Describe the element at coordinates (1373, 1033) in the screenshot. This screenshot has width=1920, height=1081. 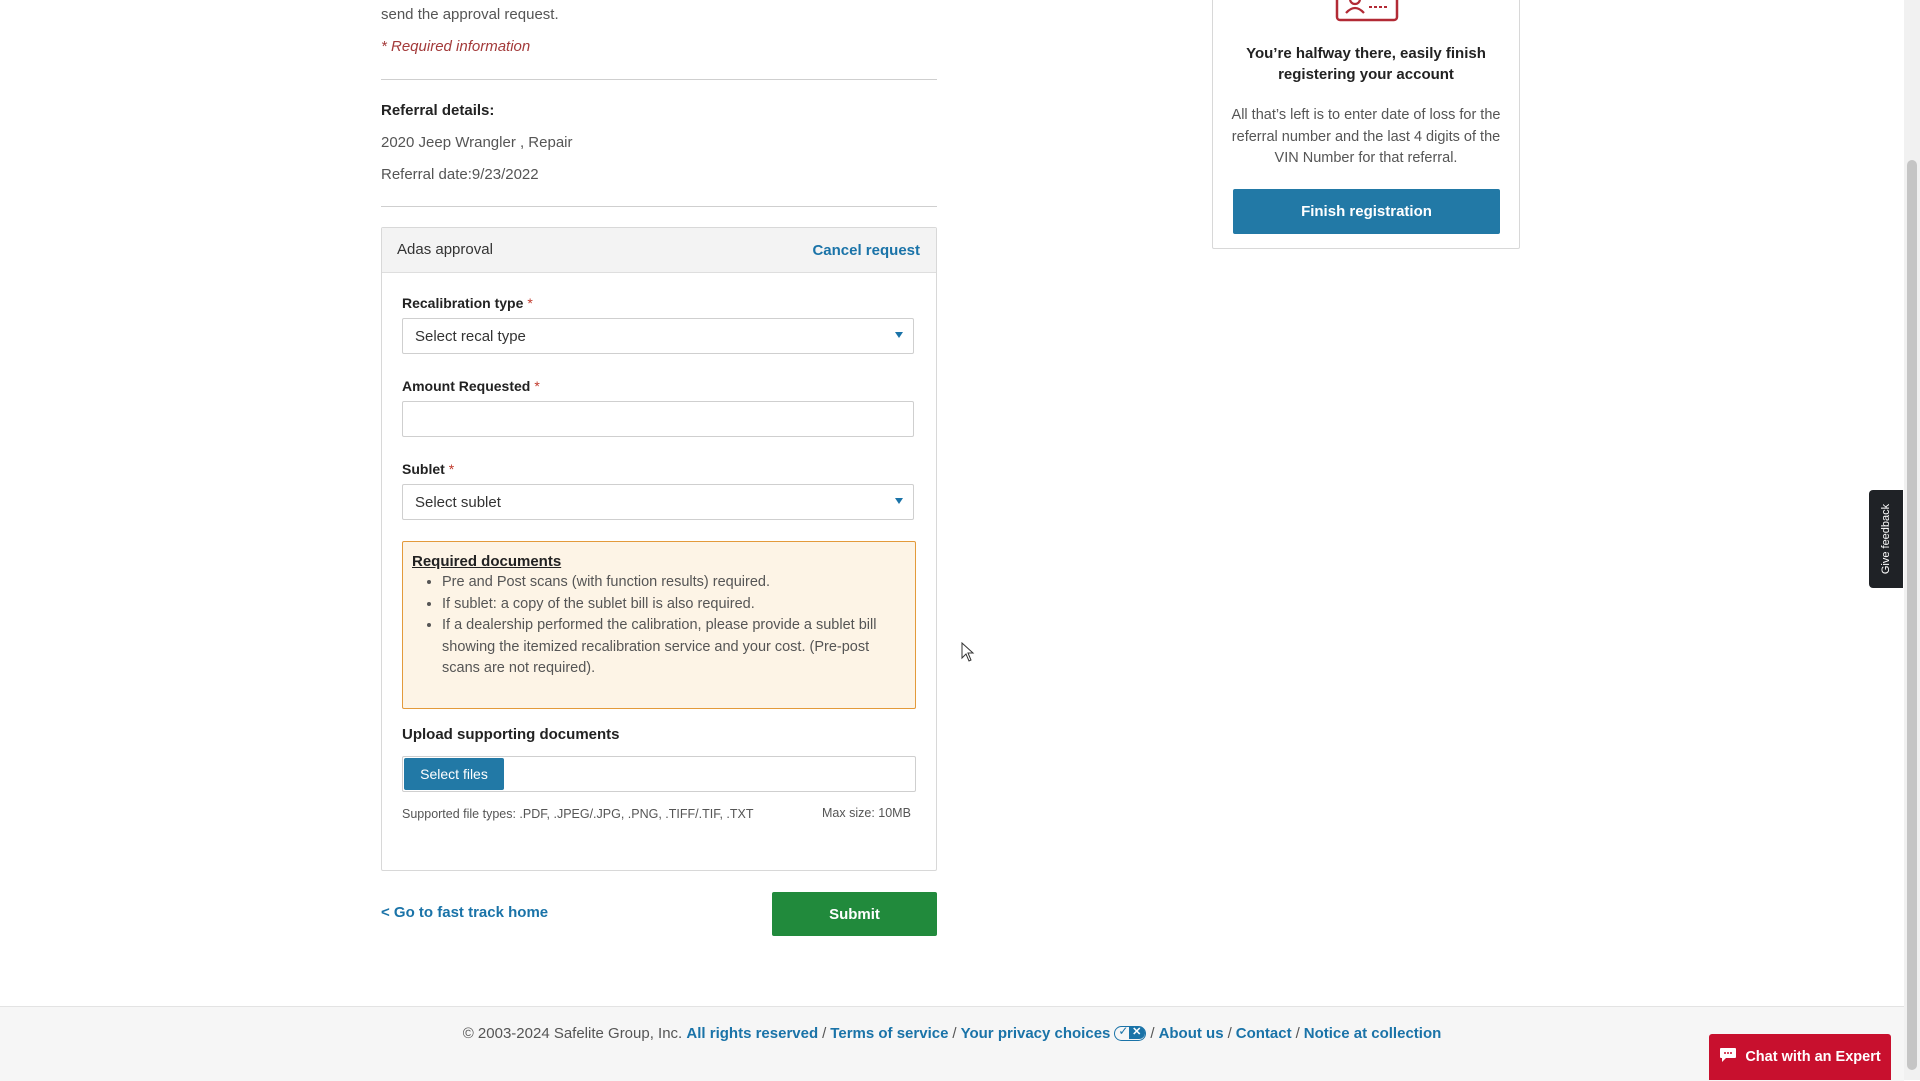
I see `footer-link-notice-at-collection: Notice at collection` at that location.